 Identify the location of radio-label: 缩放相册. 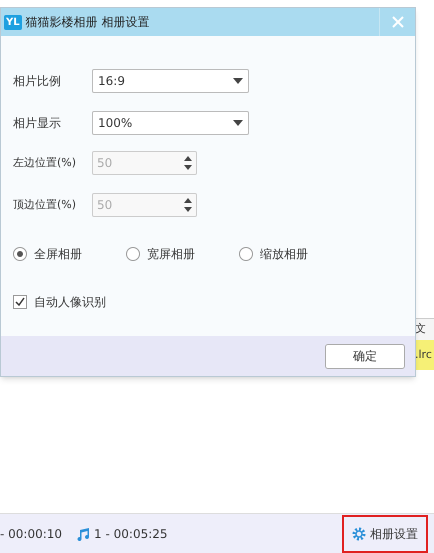
(284, 254).